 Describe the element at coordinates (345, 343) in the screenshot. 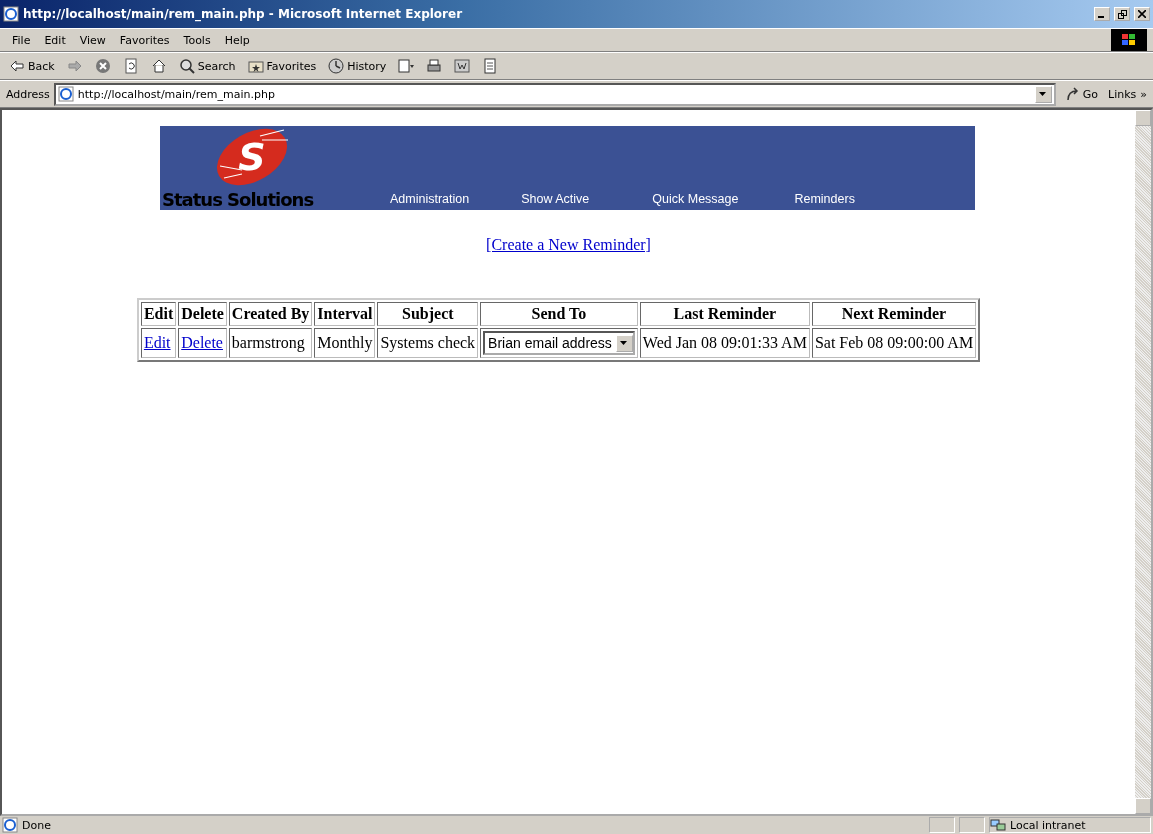

I see `table-cell: Monthly` at that location.